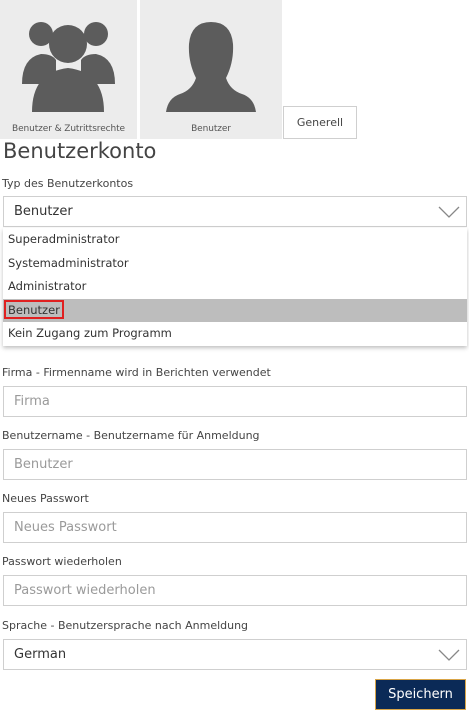 The height and width of the screenshot is (713, 469). I want to click on save-button: Speichern, so click(420, 694).